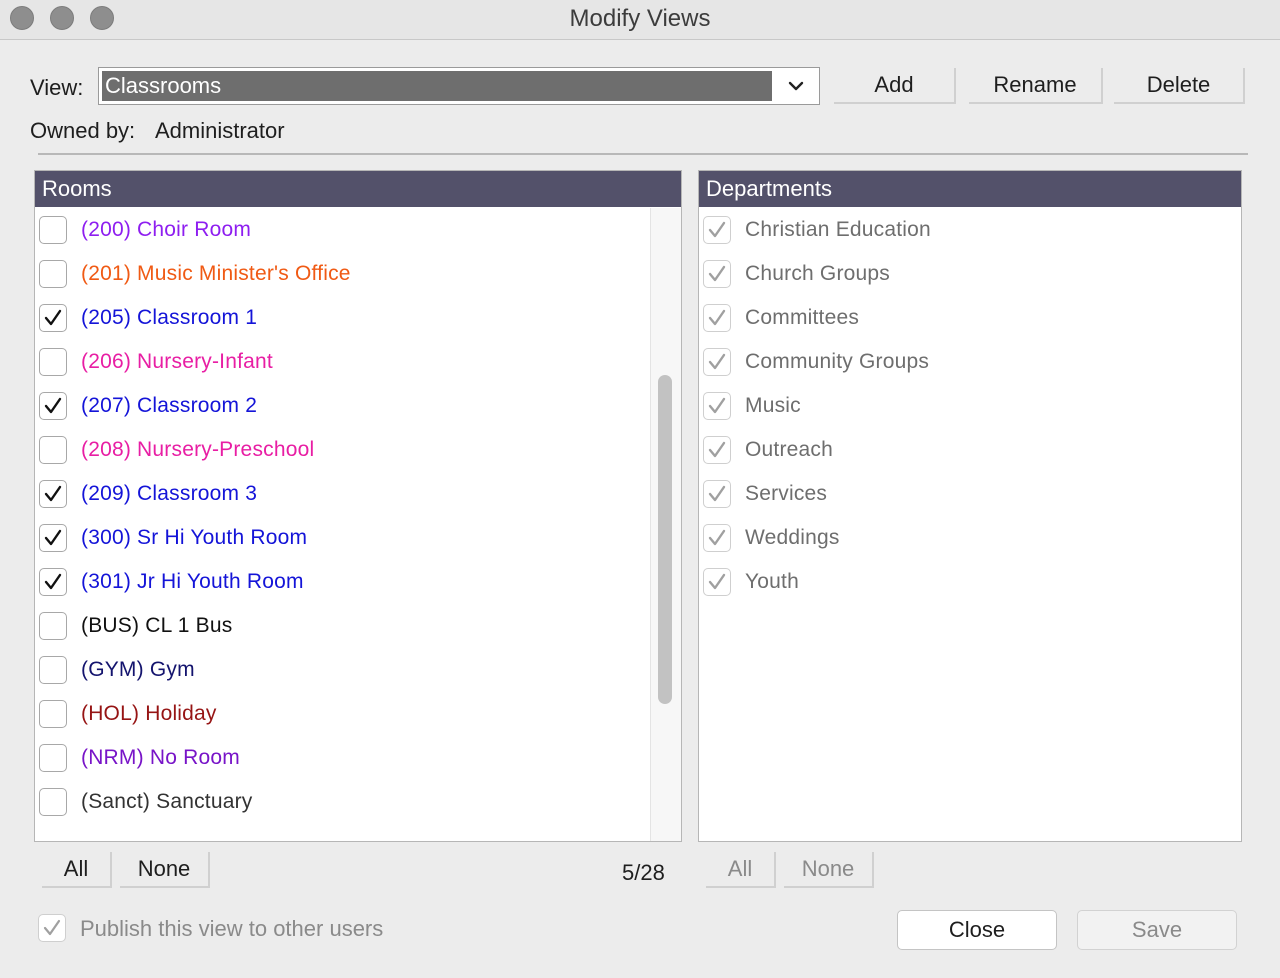 Image resolution: width=1280 pixels, height=978 pixels. Describe the element at coordinates (342, 802) in the screenshot. I see `room-item: (Sanct) Sanctuary` at that location.